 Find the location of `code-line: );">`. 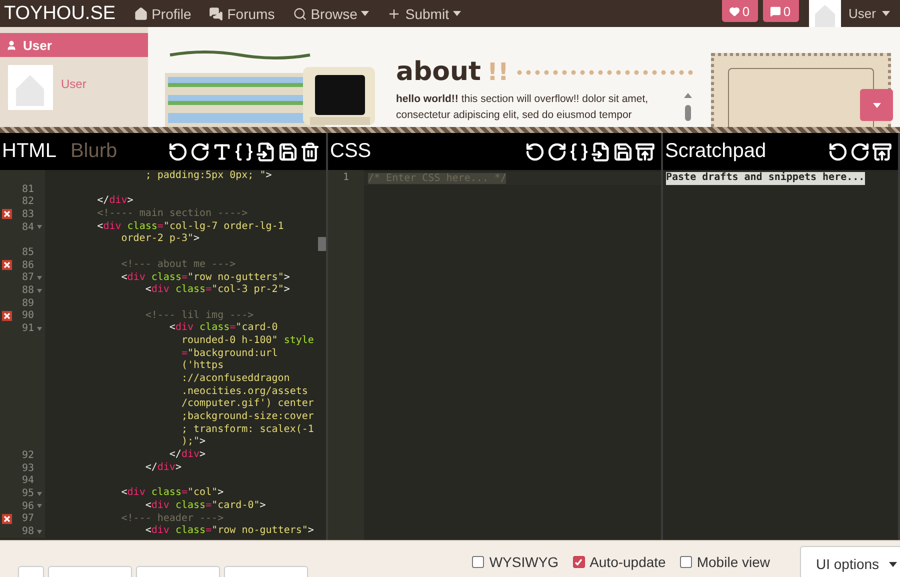

code-line: );"> is located at coordinates (193, 442).